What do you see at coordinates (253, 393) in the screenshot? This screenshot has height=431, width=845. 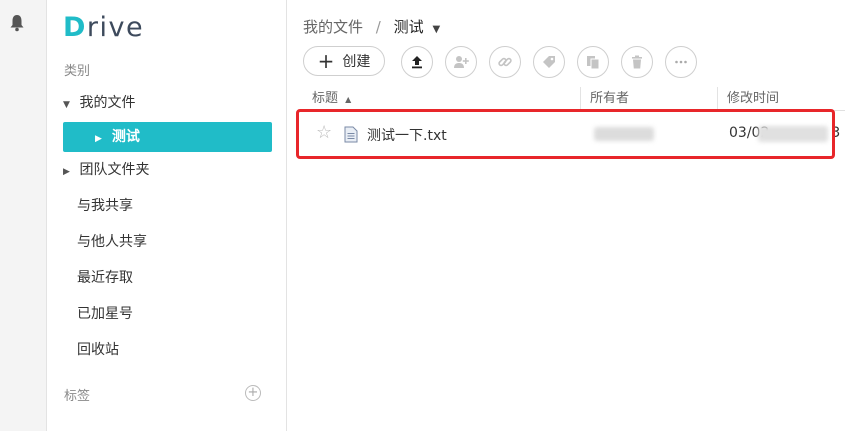 I see `add-tag-icon: +` at bounding box center [253, 393].